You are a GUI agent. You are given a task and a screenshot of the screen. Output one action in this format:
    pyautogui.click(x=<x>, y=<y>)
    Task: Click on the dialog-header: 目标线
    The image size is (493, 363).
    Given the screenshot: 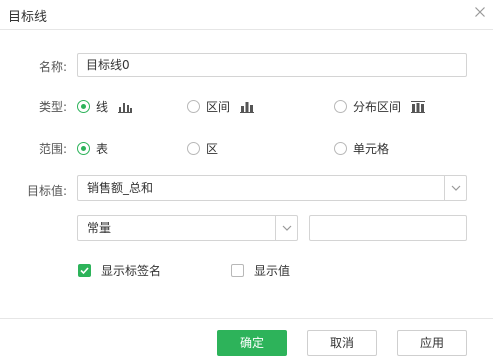 What is the action you would take?
    pyautogui.click(x=246, y=15)
    